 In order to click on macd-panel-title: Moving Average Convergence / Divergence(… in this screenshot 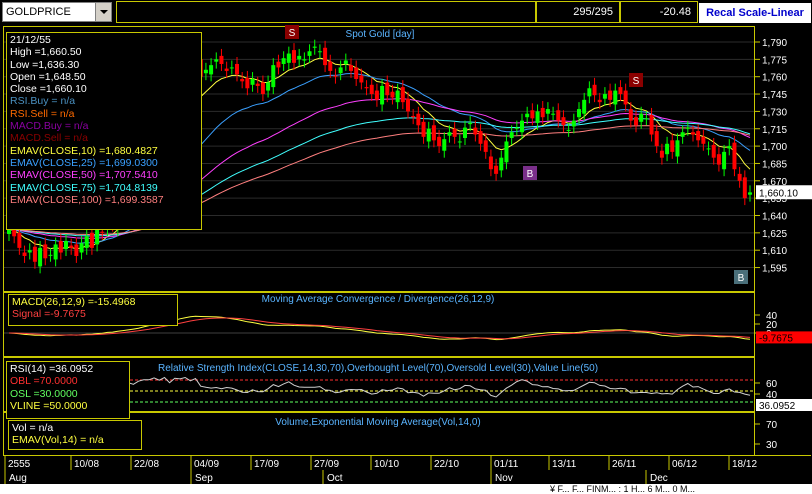, I will do `click(378, 299)`.